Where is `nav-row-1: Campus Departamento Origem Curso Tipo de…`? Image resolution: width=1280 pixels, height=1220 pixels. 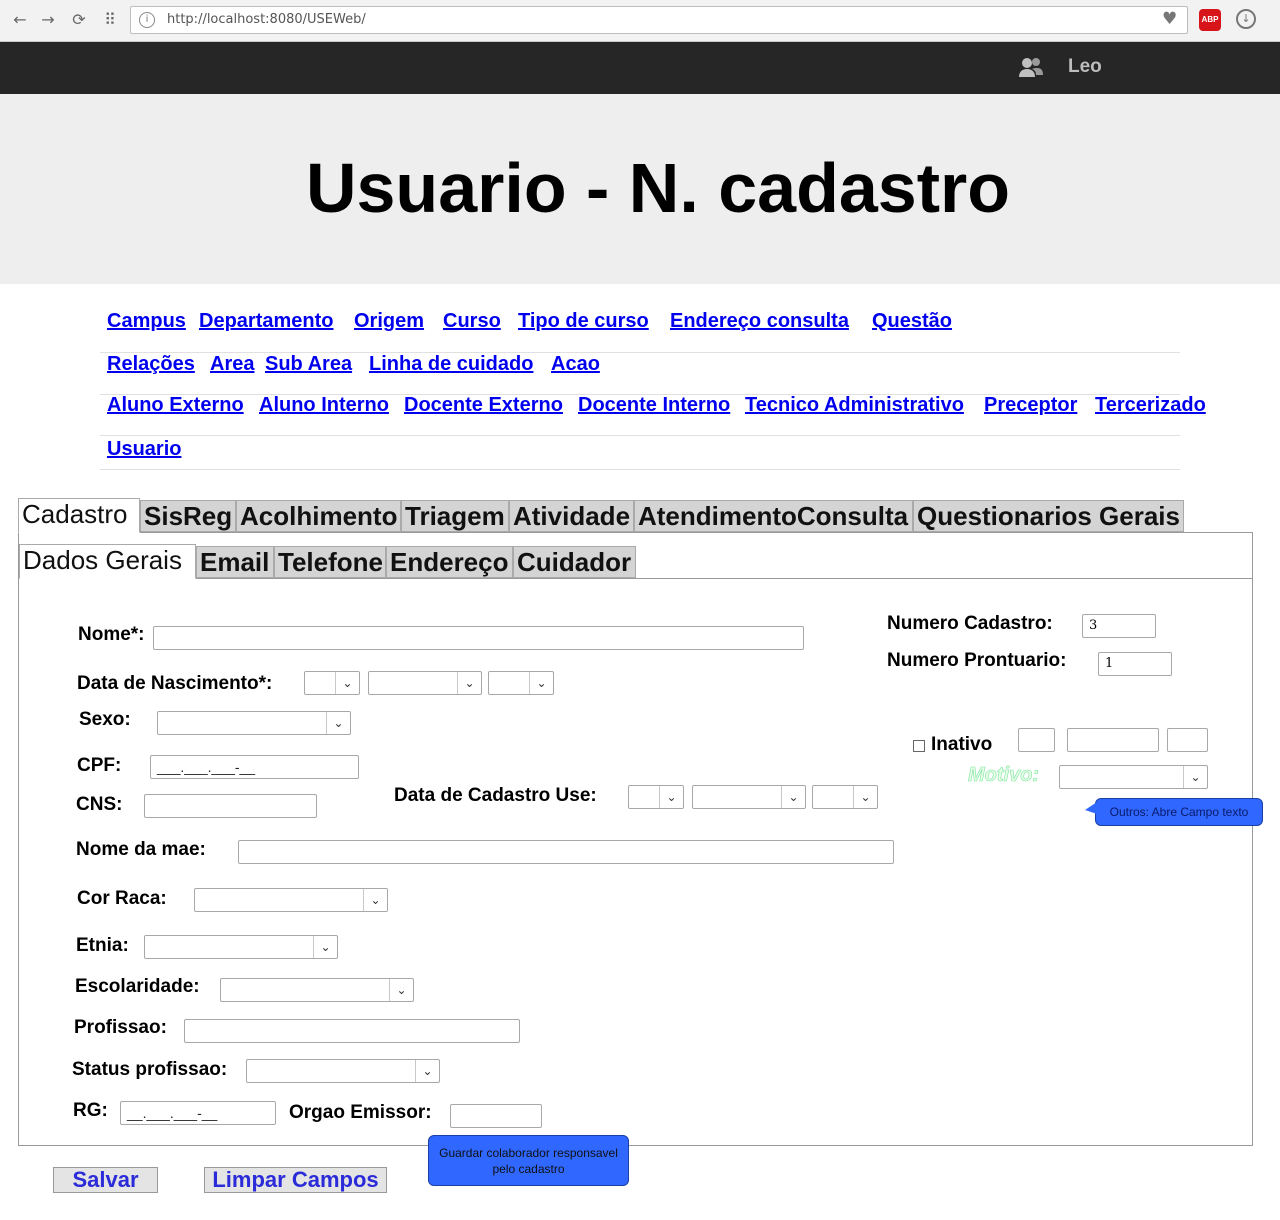
nav-row-1: Campus Departamento Origem Curso Tipo de… is located at coordinates (640, 331).